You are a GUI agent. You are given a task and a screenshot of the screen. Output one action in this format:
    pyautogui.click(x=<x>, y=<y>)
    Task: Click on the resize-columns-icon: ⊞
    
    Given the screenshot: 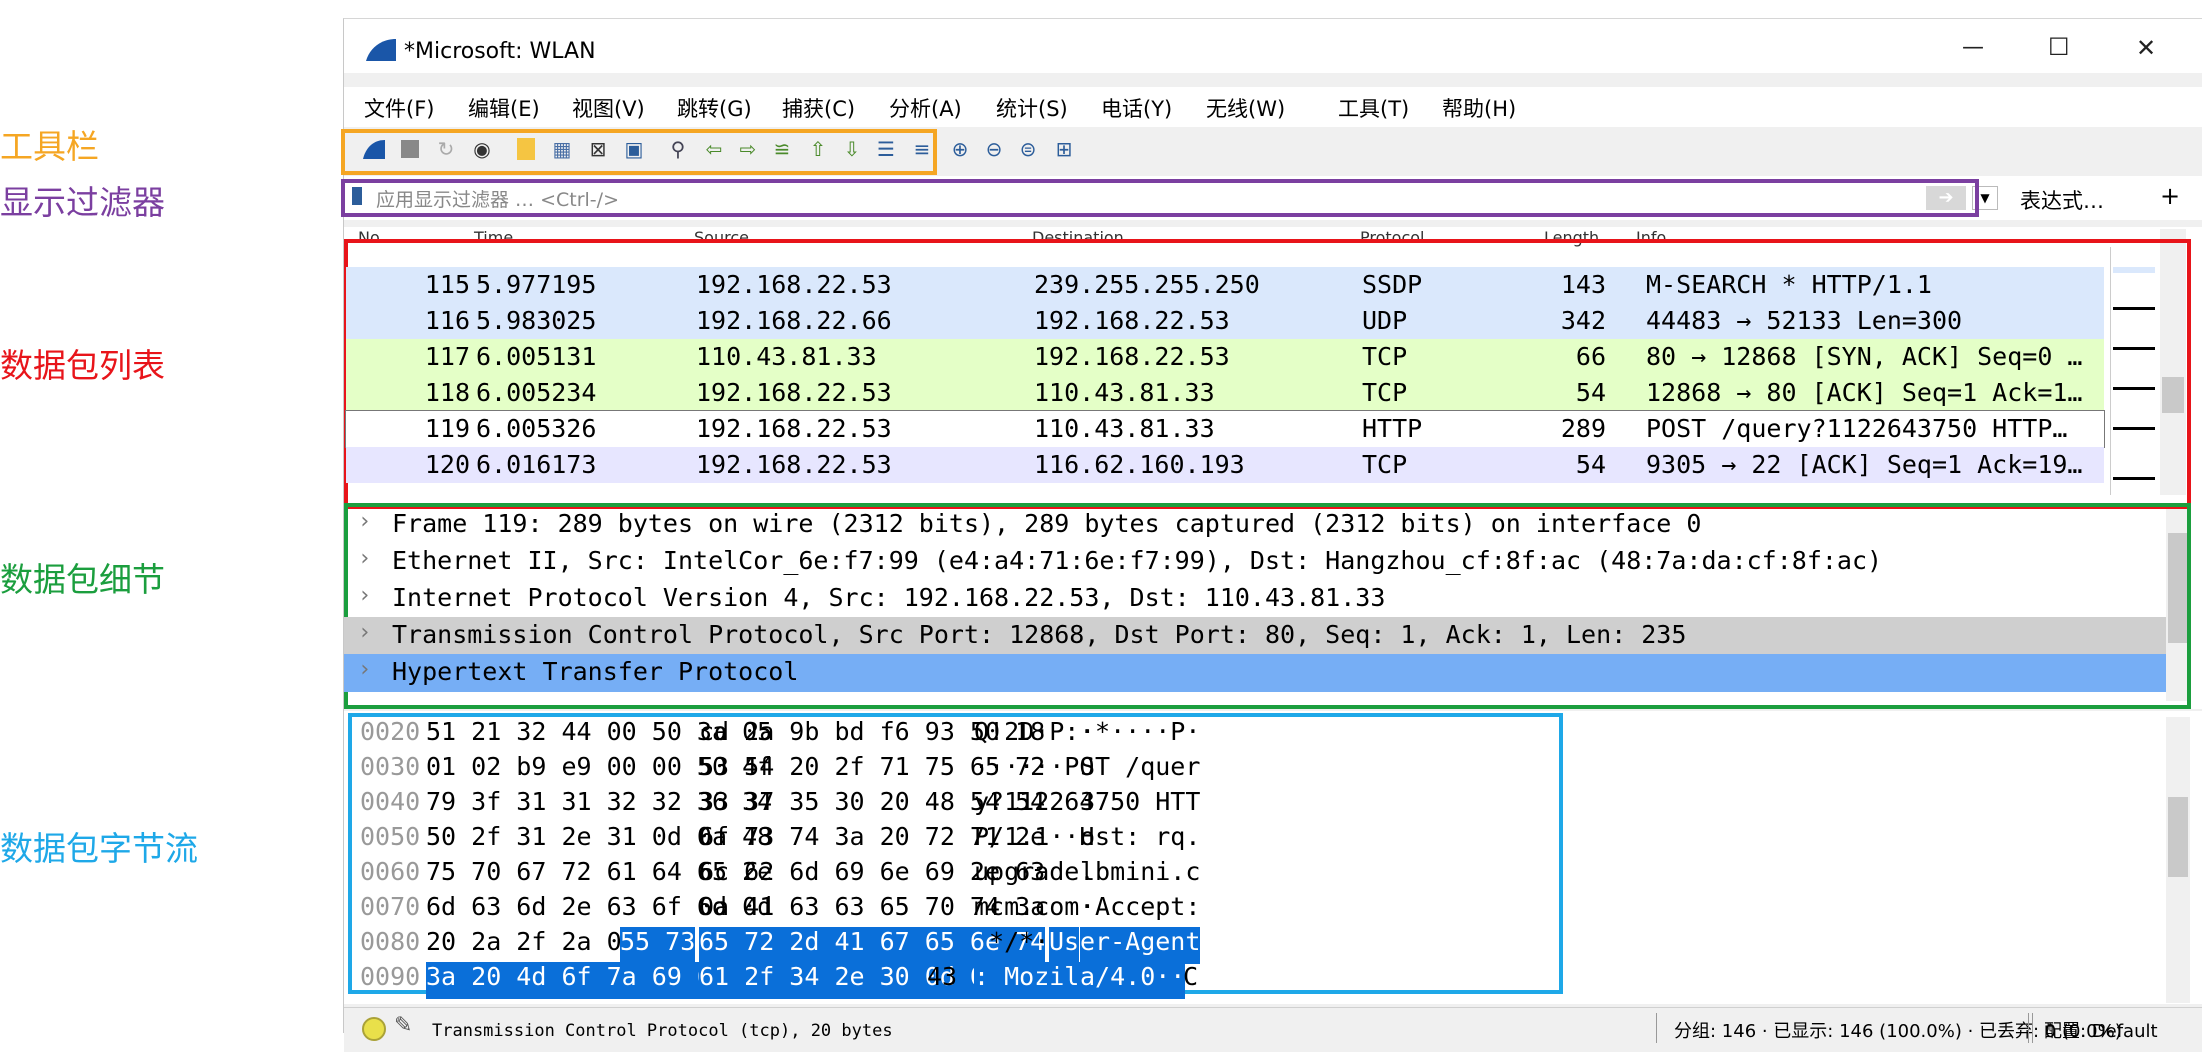 What is the action you would take?
    pyautogui.click(x=1064, y=149)
    